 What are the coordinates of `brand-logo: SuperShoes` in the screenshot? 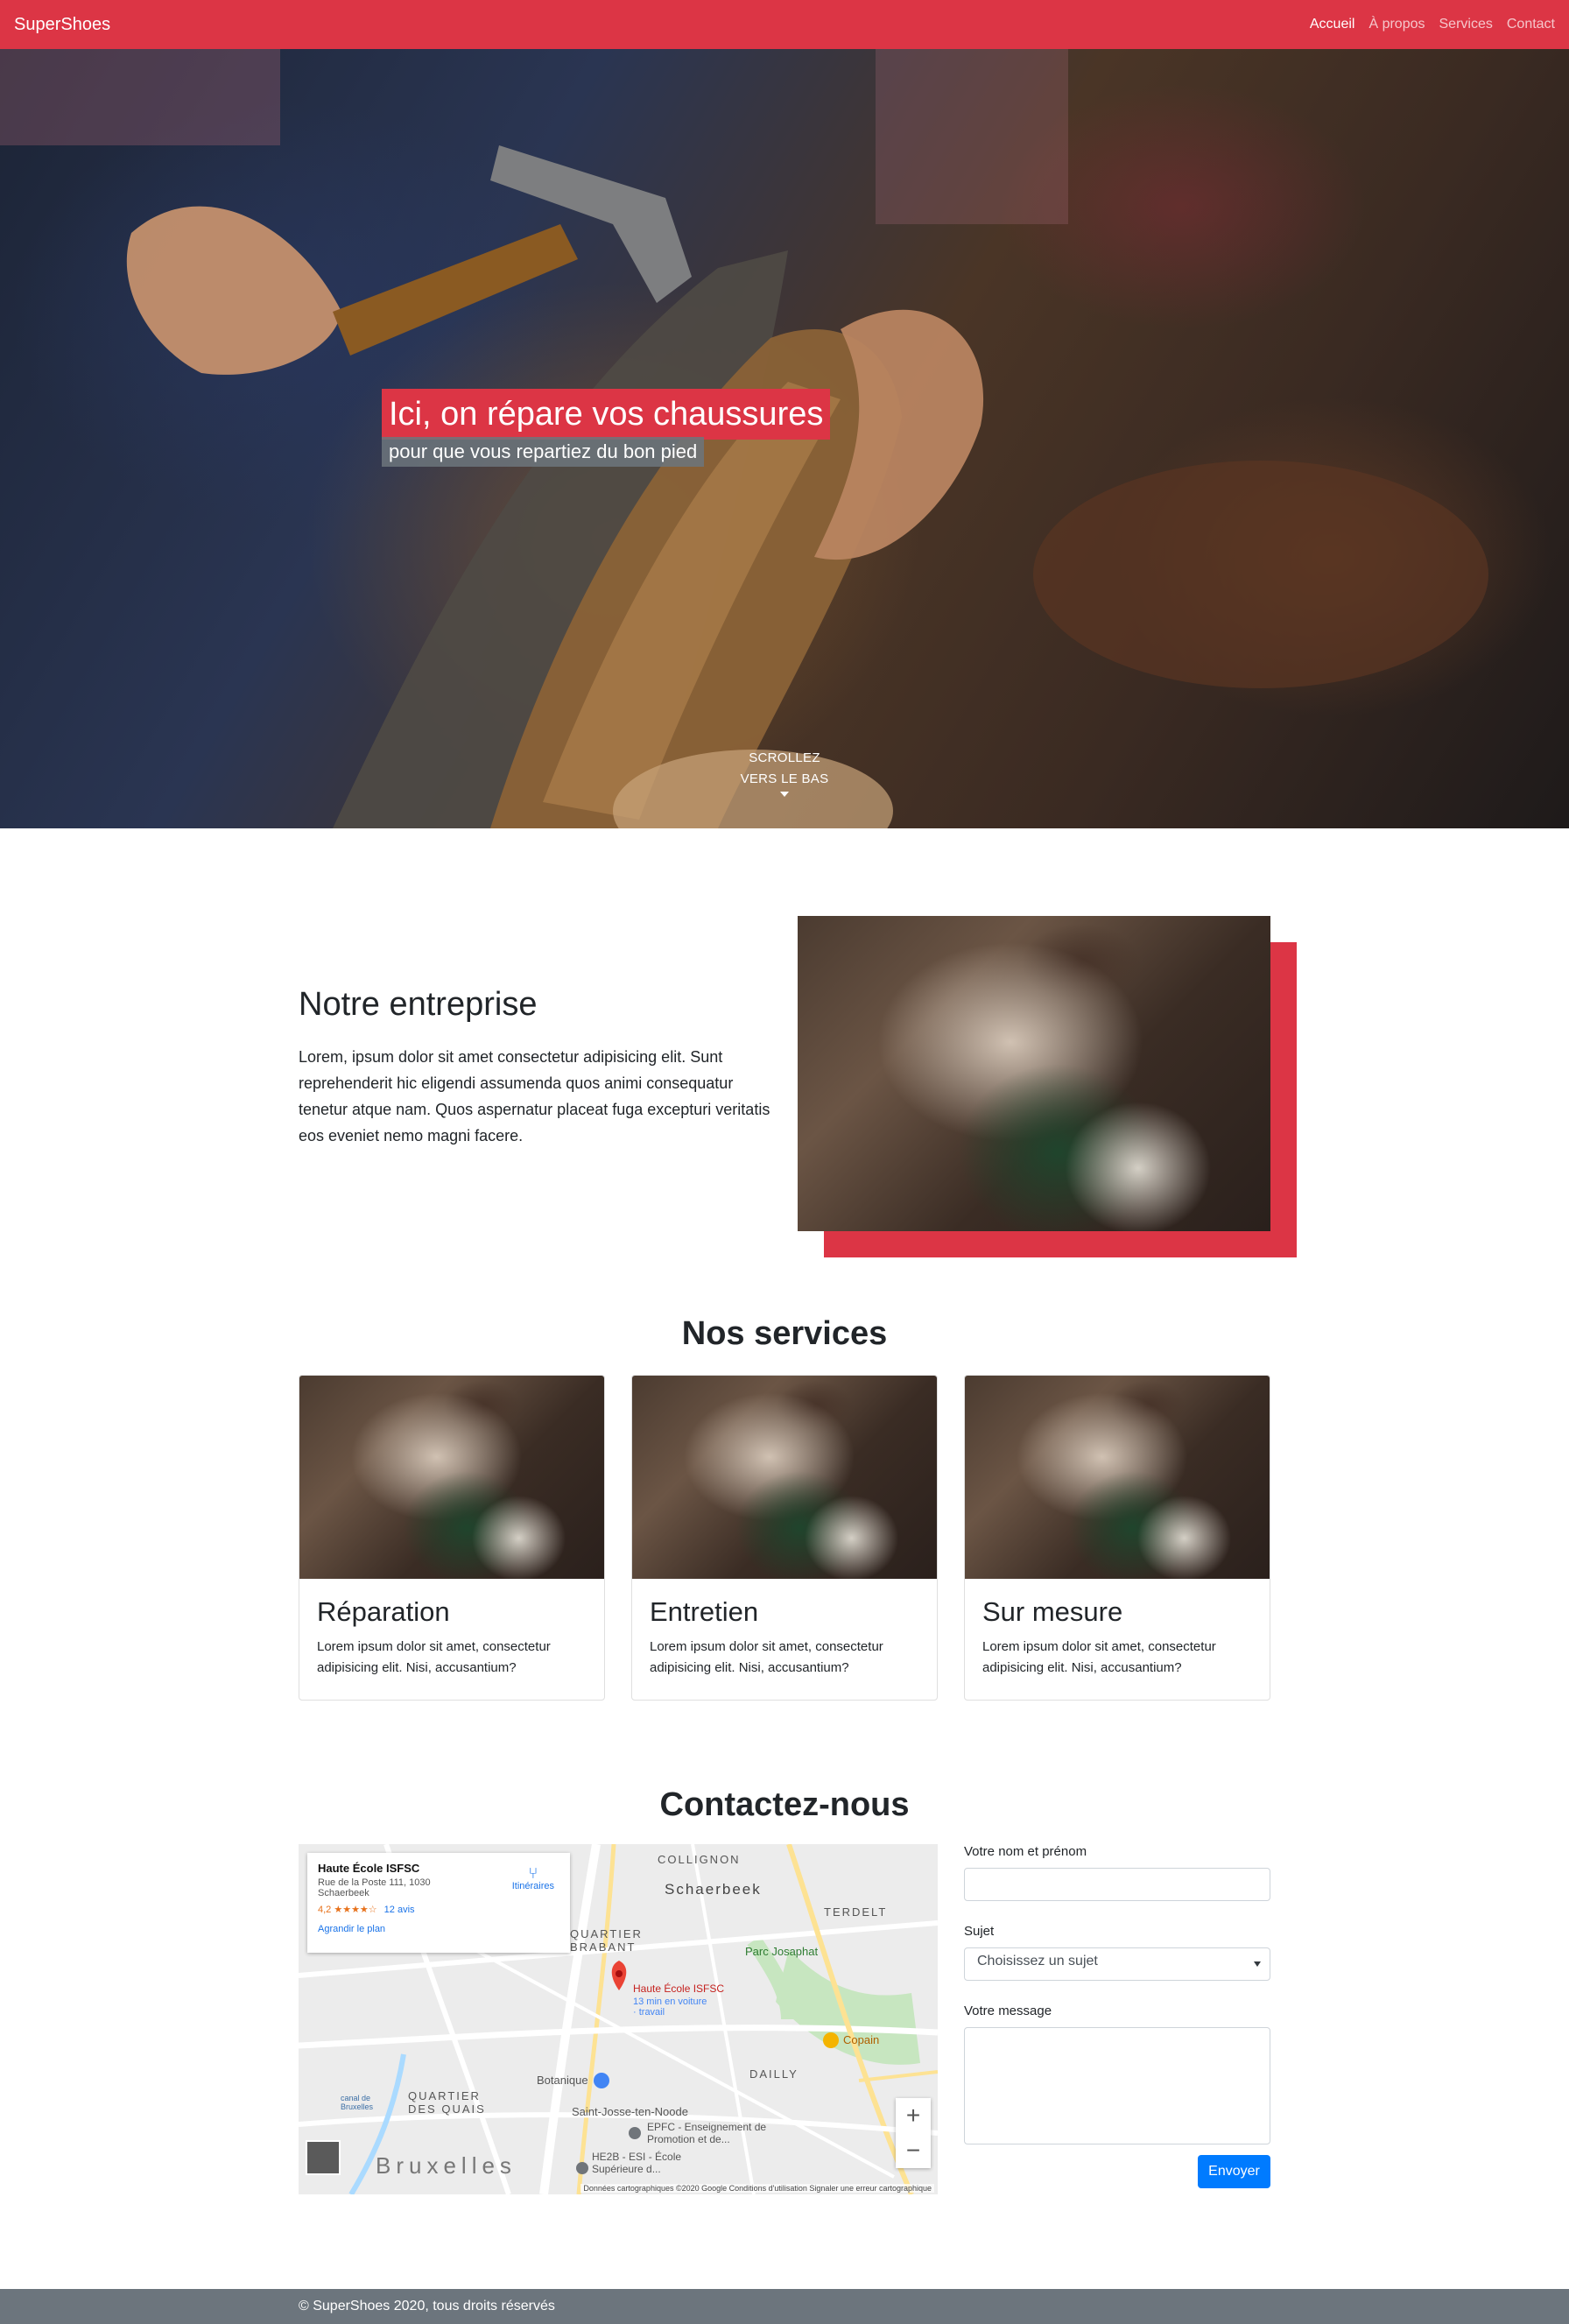 It's located at (62, 25).